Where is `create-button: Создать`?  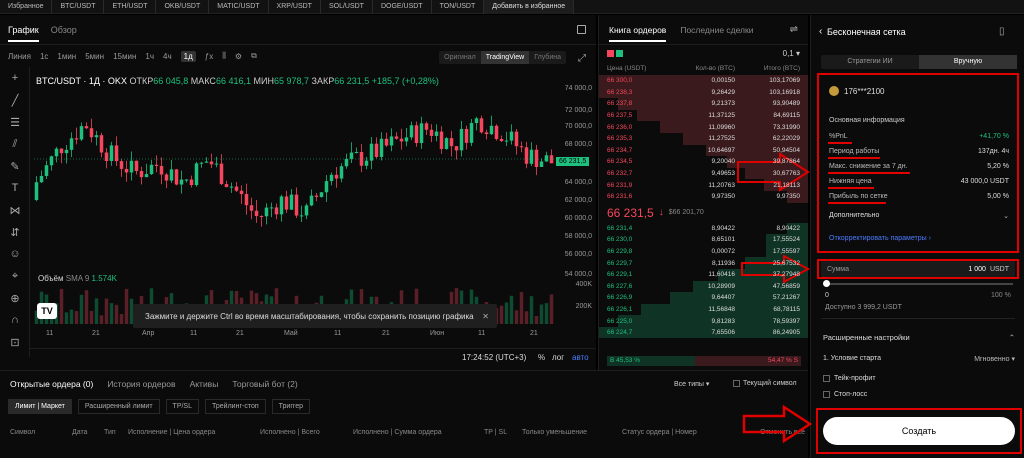 create-button: Создать is located at coordinates (919, 431).